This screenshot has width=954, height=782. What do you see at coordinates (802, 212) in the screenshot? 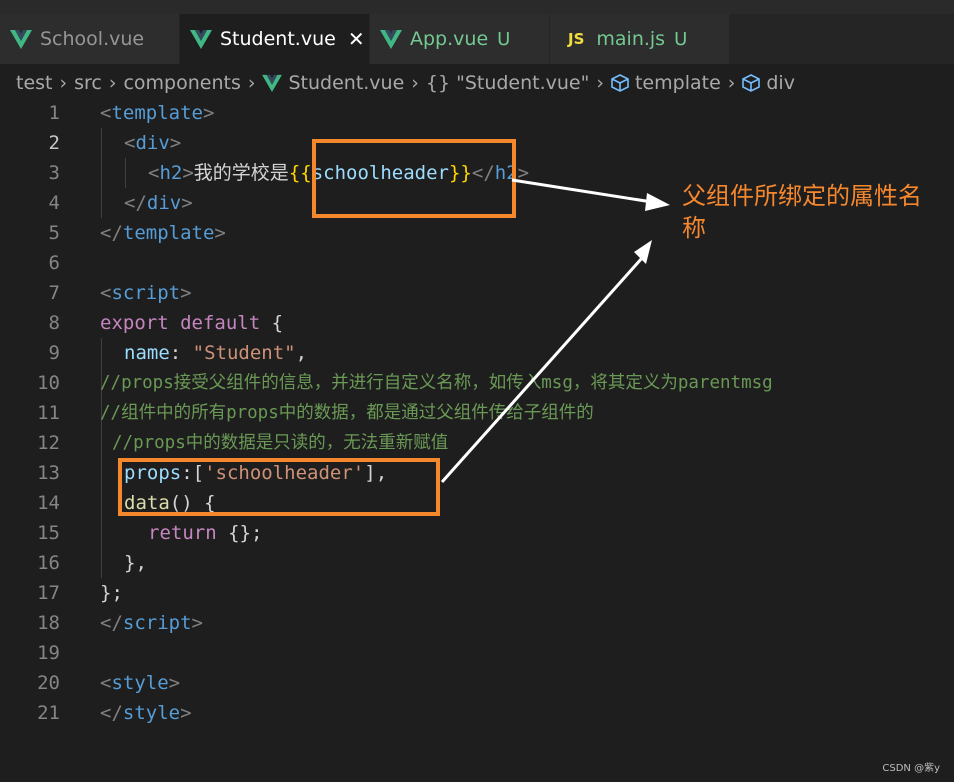
I see `annotation-label: 父组件所绑定的属性名称` at bounding box center [802, 212].